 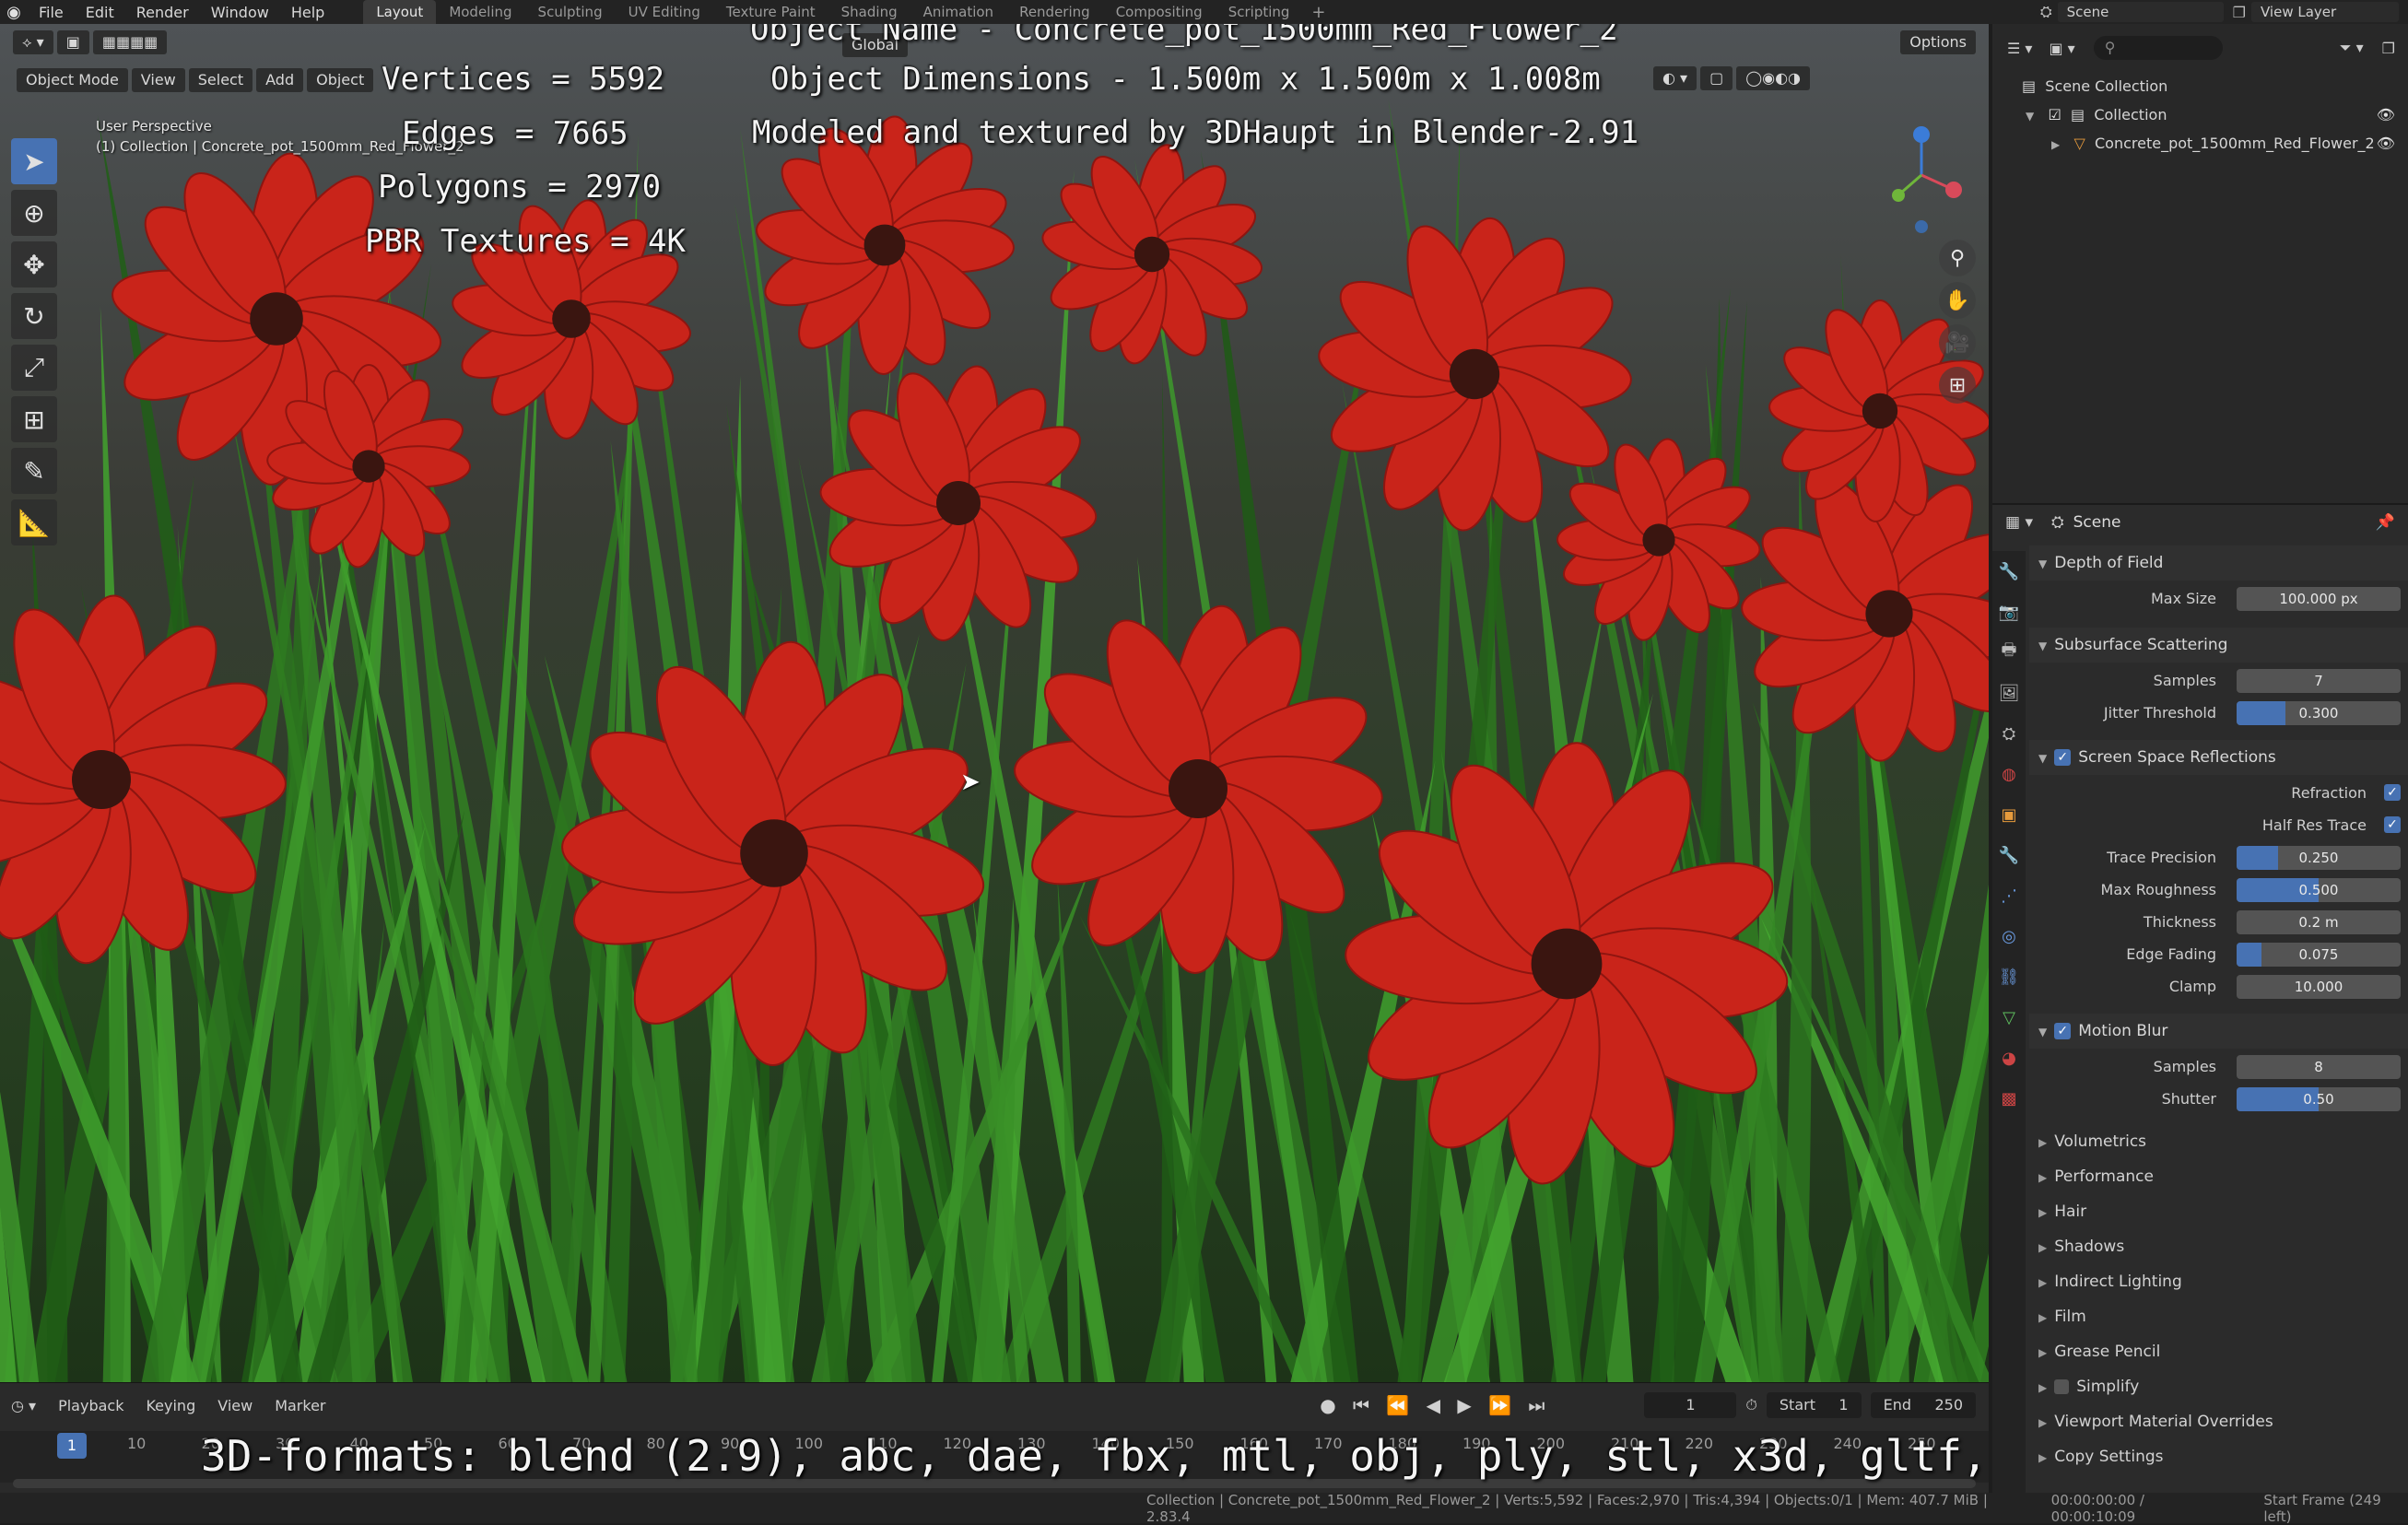 What do you see at coordinates (1675, 78) in the screenshot?
I see `overlays-icon: ◐ ▾` at bounding box center [1675, 78].